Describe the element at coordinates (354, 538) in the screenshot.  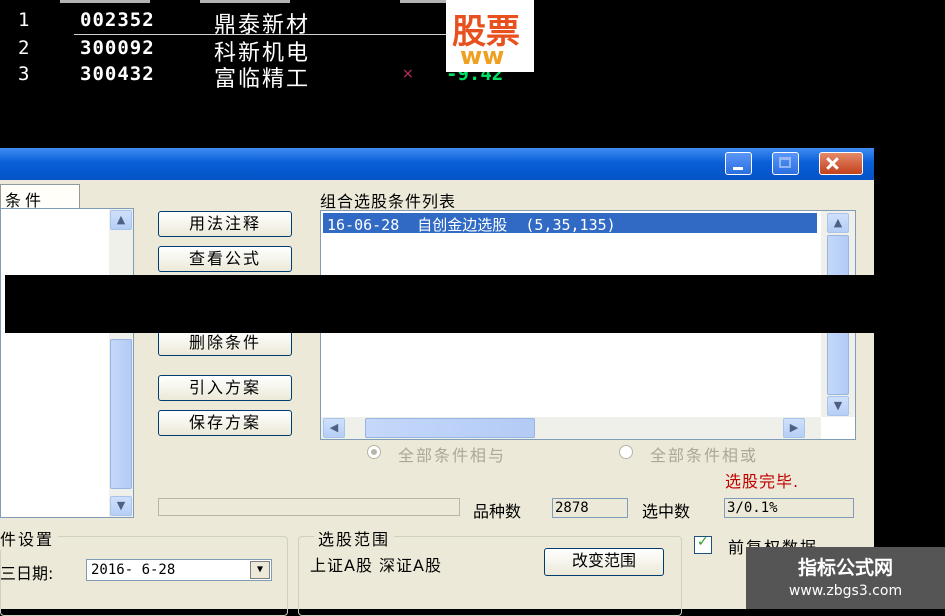
I see `range-group-title: 选股范围` at that location.